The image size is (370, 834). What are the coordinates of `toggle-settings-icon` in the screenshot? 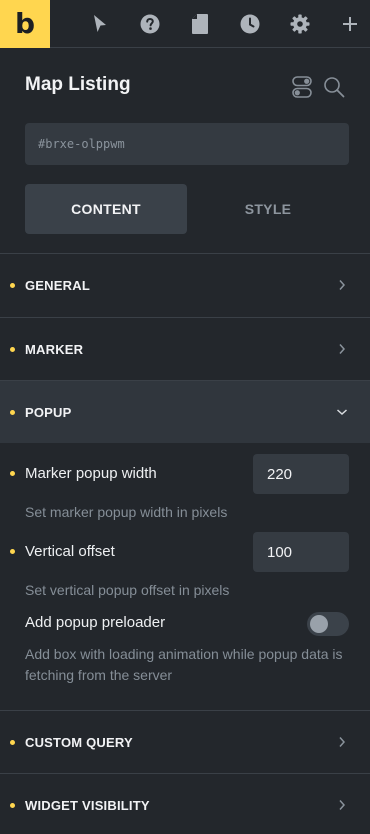 It's located at (302, 87).